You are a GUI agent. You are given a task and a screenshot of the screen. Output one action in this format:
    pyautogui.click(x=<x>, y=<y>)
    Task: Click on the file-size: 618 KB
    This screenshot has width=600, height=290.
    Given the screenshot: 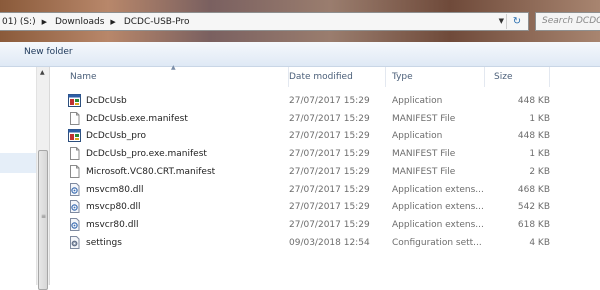 What is the action you would take?
    pyautogui.click(x=533, y=224)
    